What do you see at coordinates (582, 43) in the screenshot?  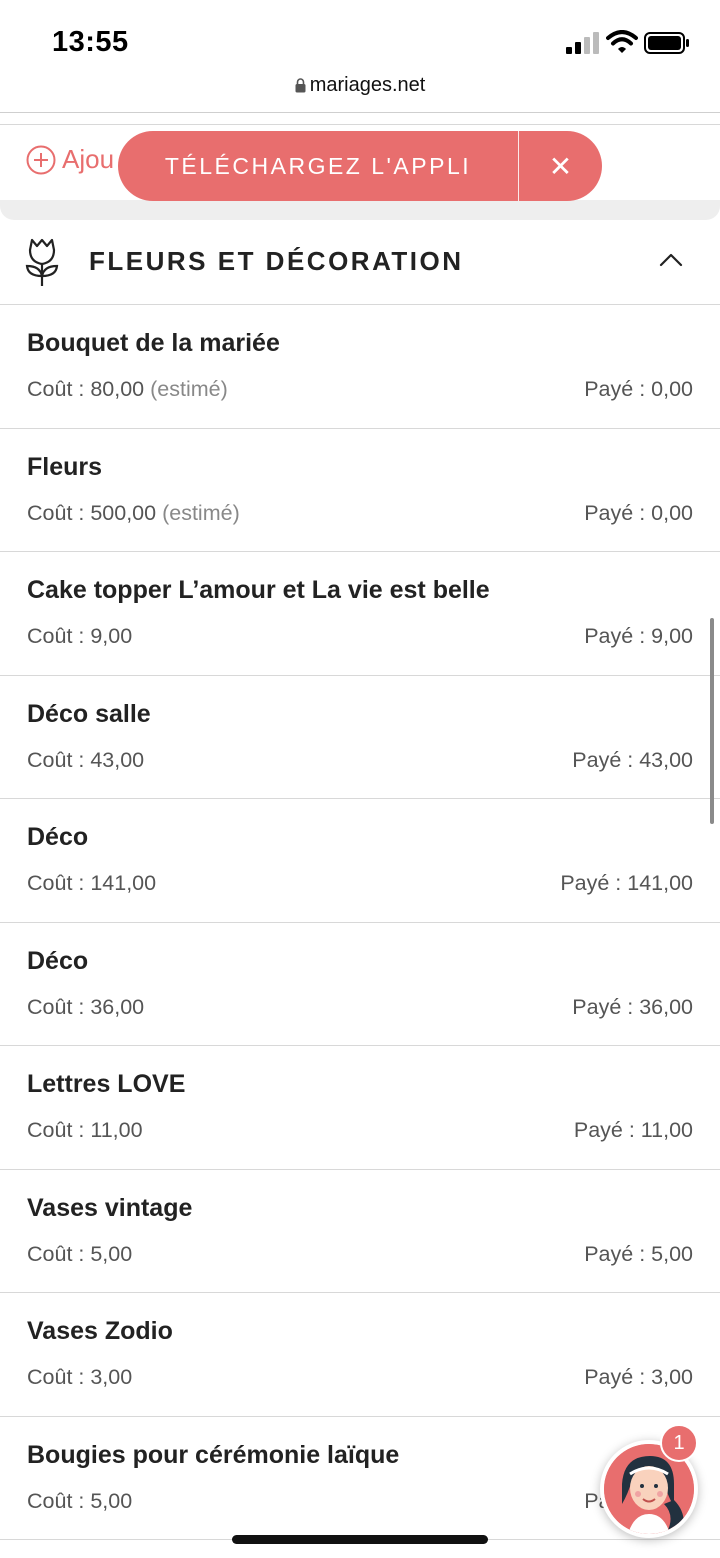 I see `cellular-signal-icon` at bounding box center [582, 43].